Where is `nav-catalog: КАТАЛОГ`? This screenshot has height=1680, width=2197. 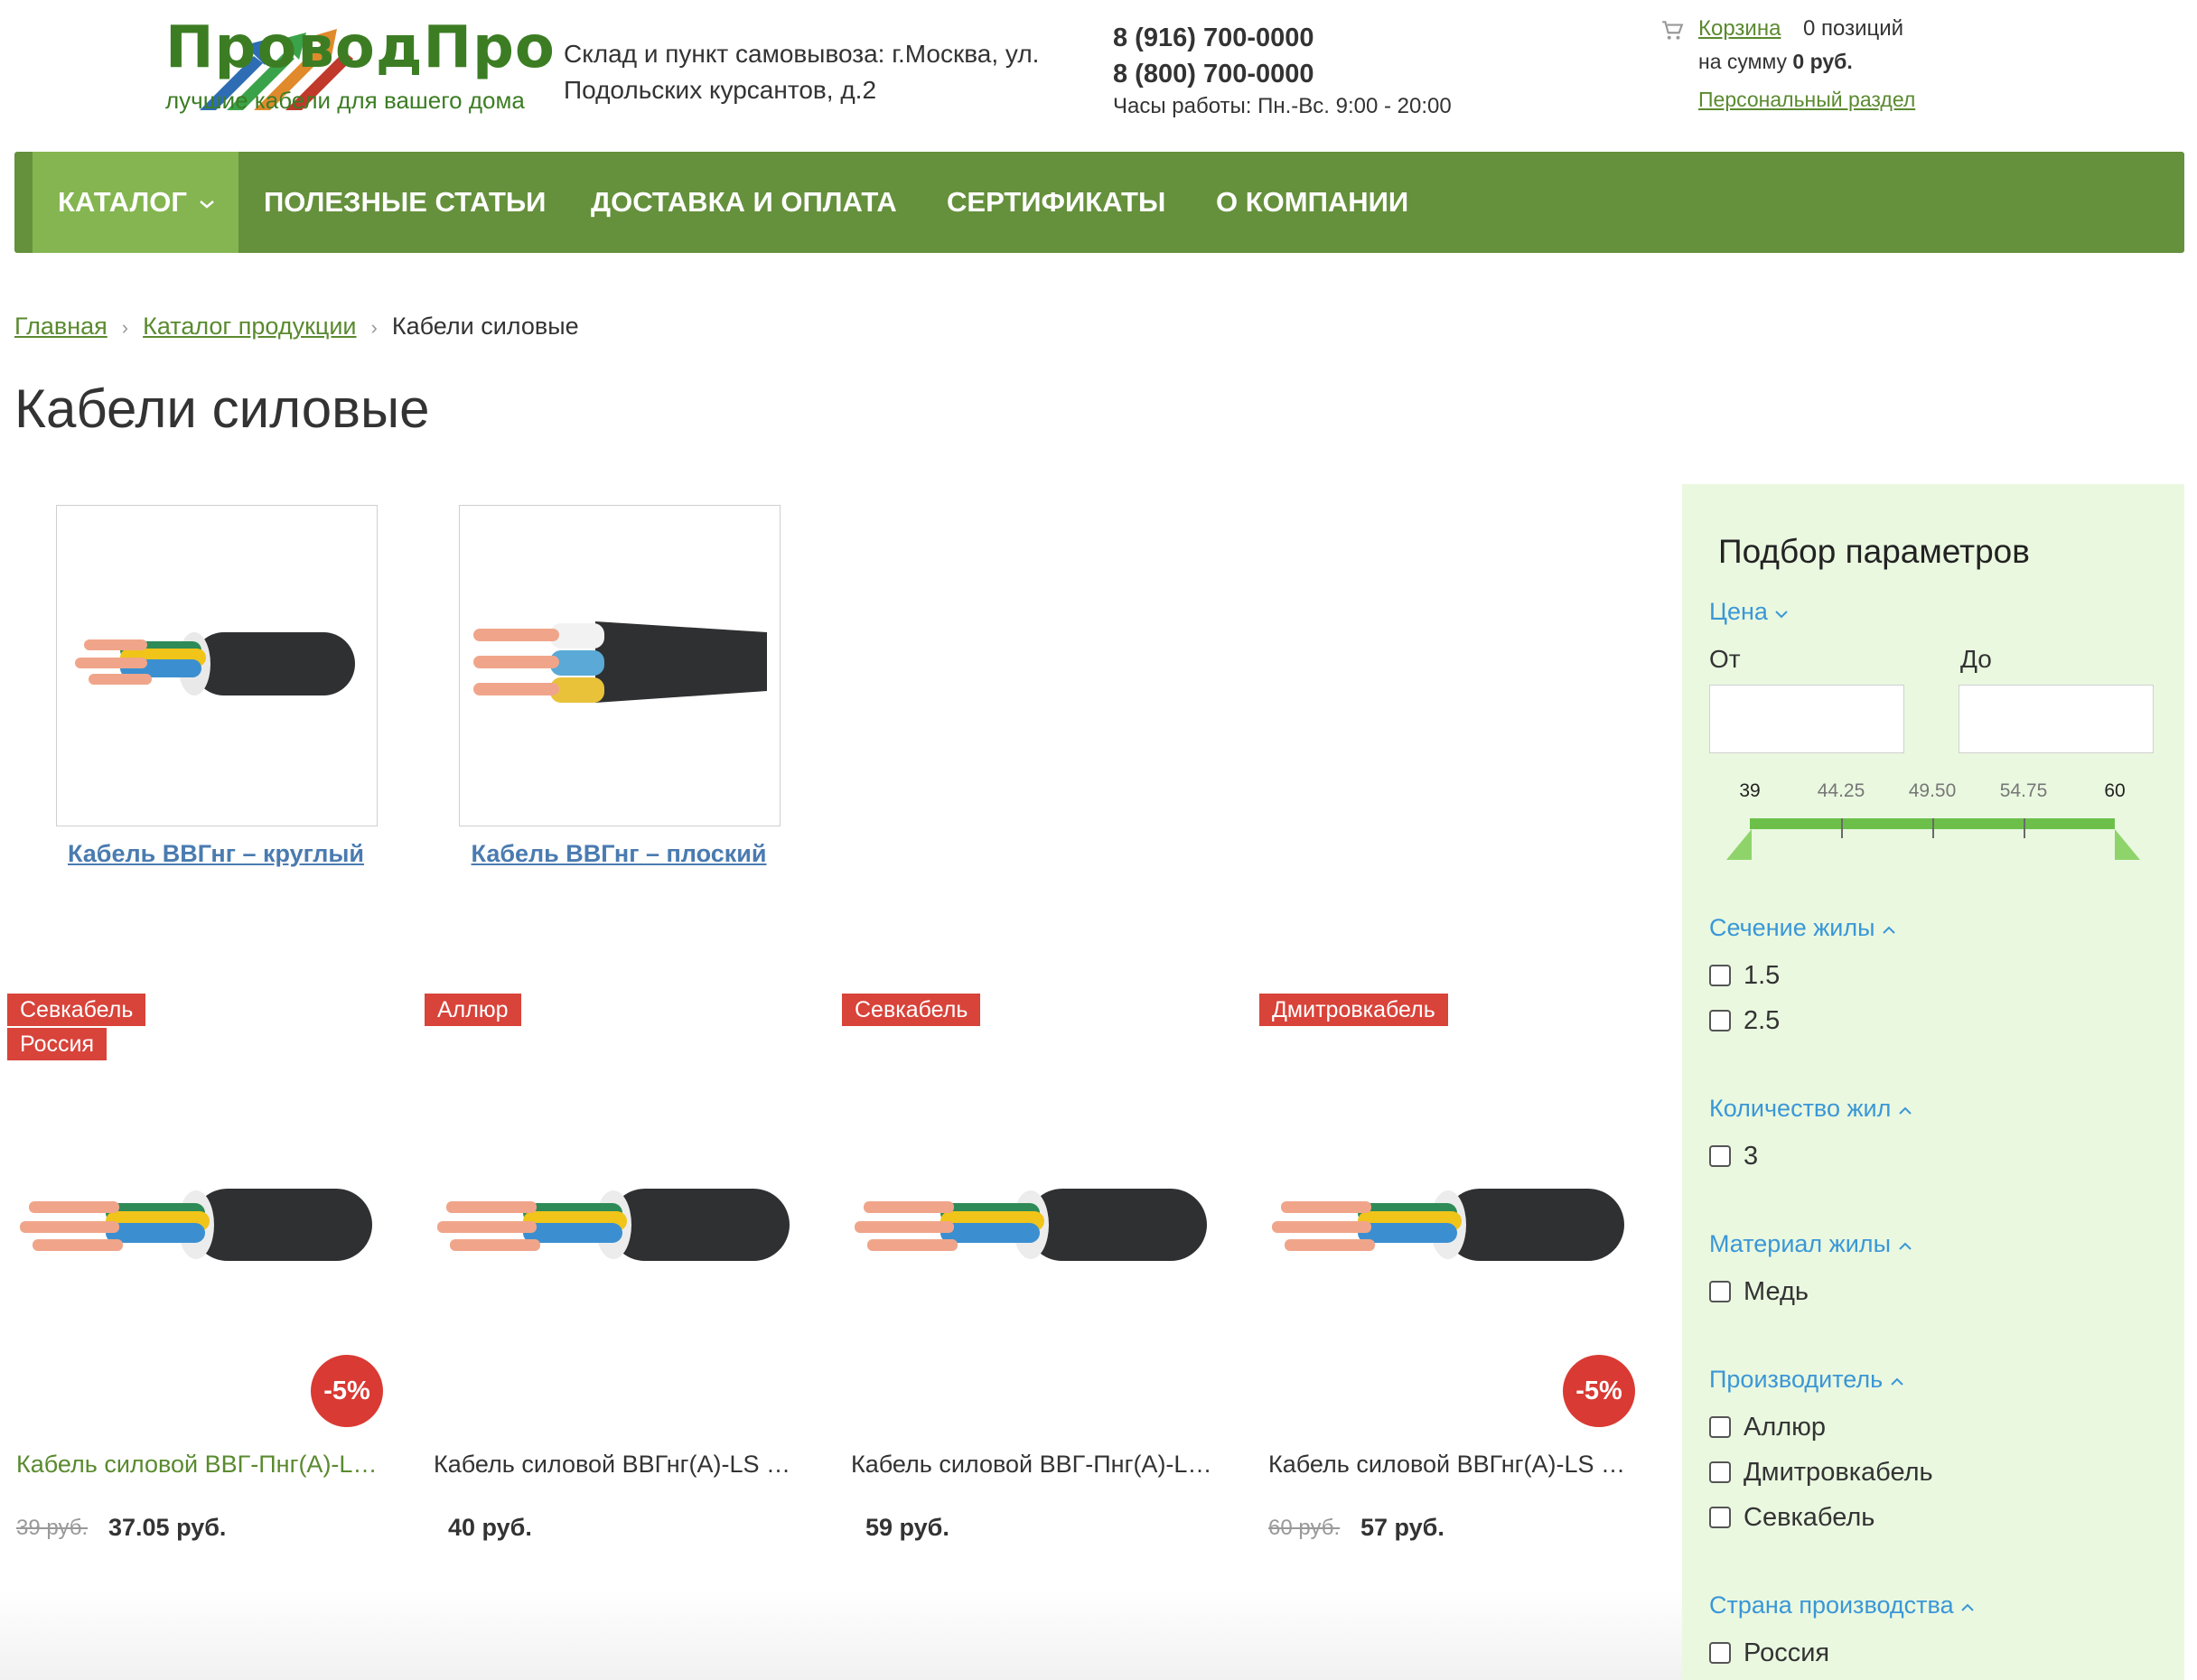 nav-catalog: КАТАЛОГ is located at coordinates (135, 202).